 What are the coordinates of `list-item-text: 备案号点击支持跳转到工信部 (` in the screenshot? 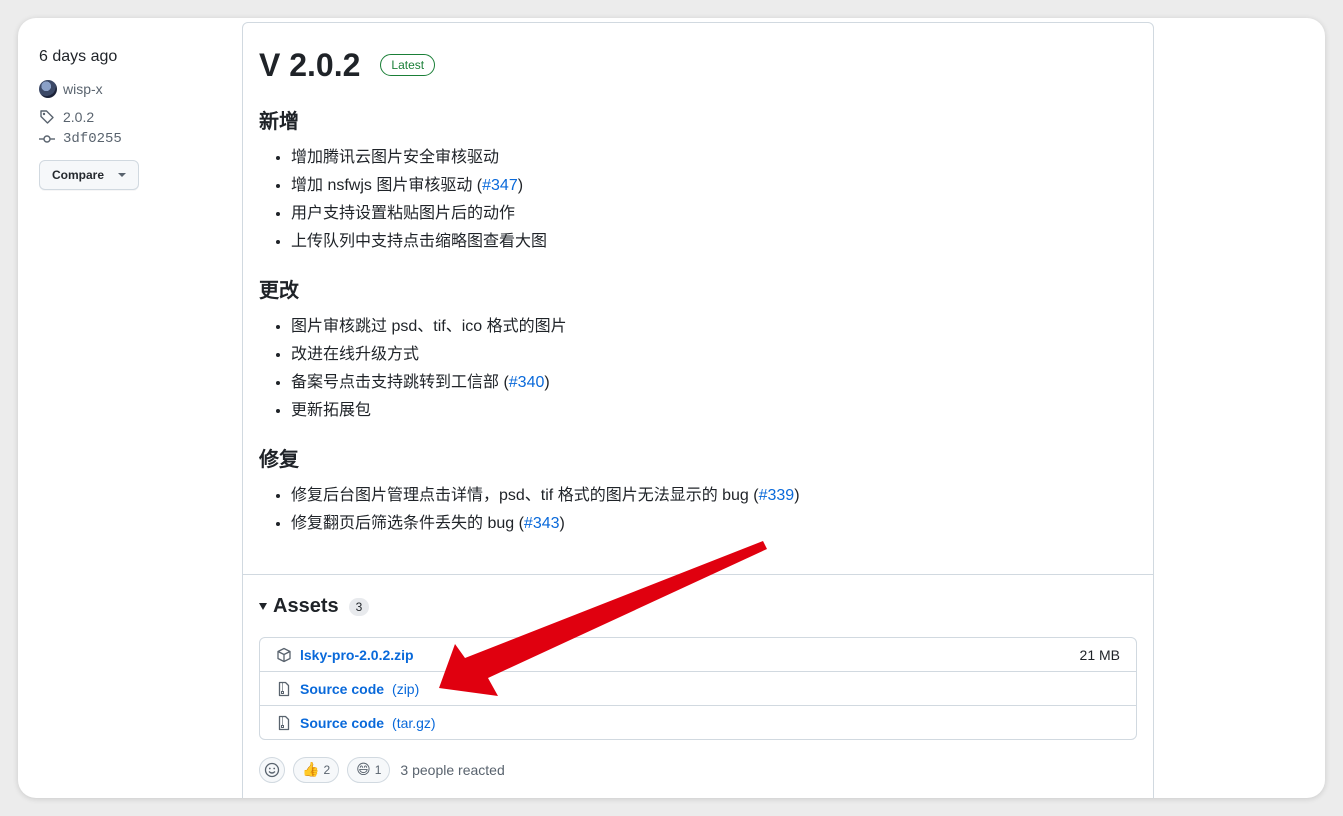 It's located at (400, 382).